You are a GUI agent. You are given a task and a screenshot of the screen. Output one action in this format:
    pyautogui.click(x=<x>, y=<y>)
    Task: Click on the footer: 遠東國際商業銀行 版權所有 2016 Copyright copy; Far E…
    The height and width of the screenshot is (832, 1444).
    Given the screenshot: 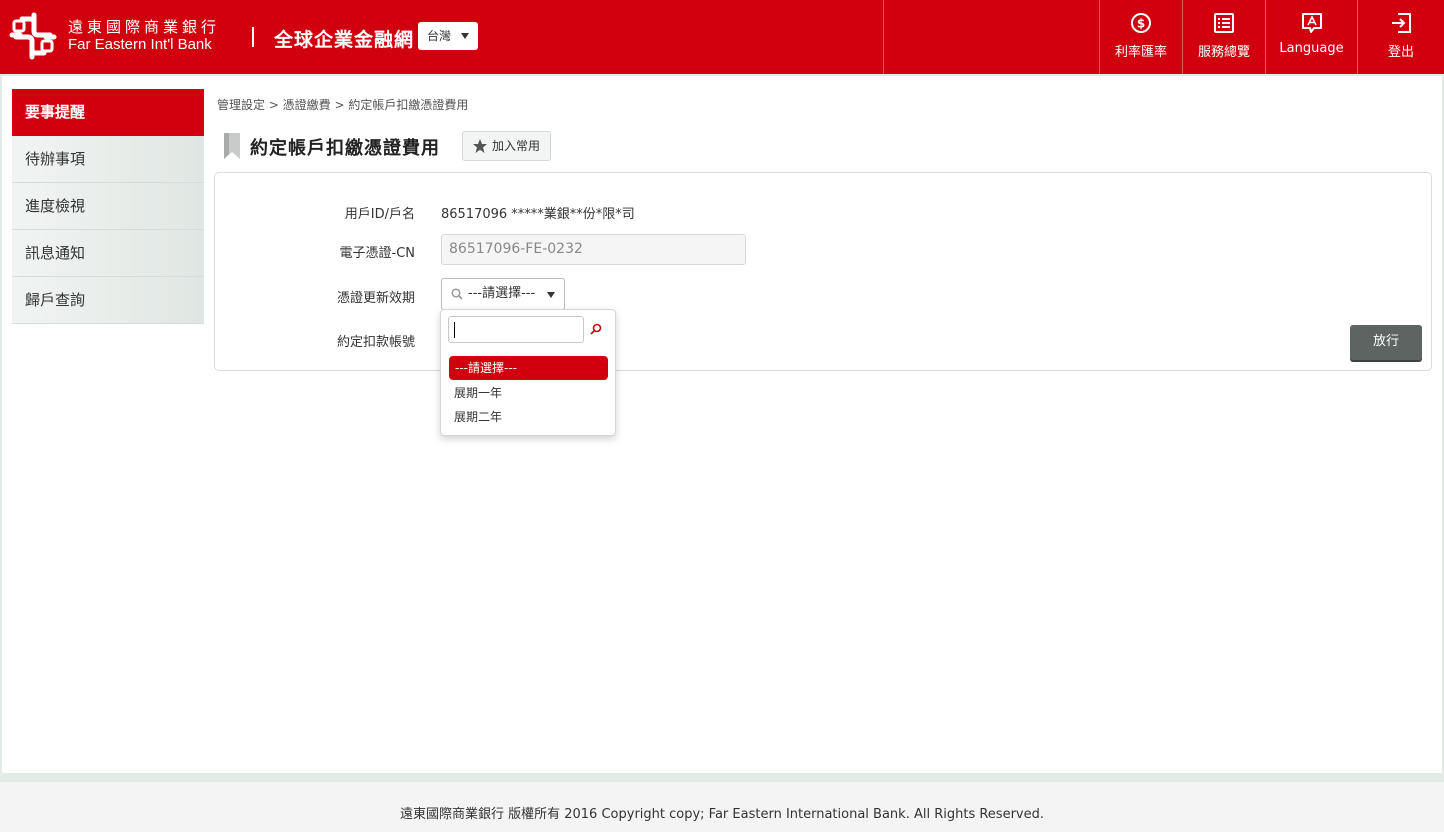 What is the action you would take?
    pyautogui.click(x=722, y=807)
    